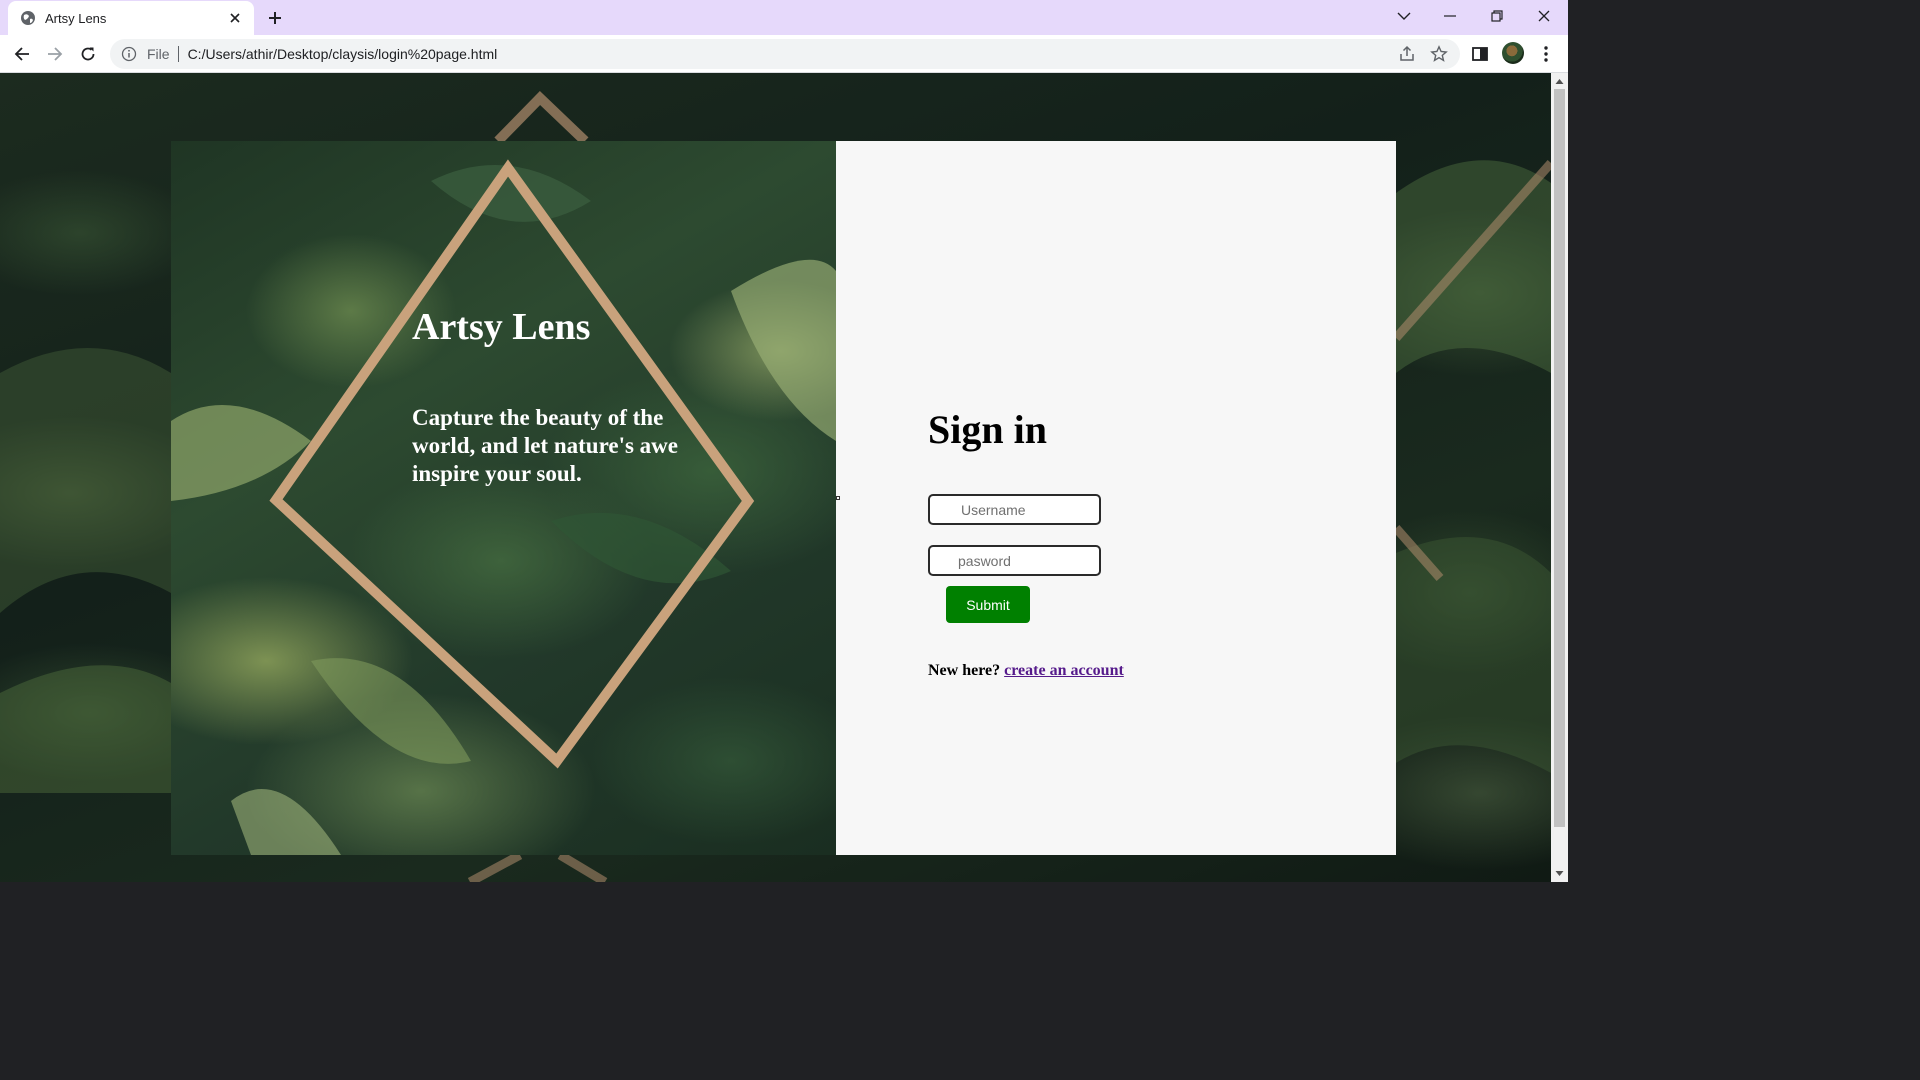  What do you see at coordinates (178, 54) in the screenshot?
I see `address-divider` at bounding box center [178, 54].